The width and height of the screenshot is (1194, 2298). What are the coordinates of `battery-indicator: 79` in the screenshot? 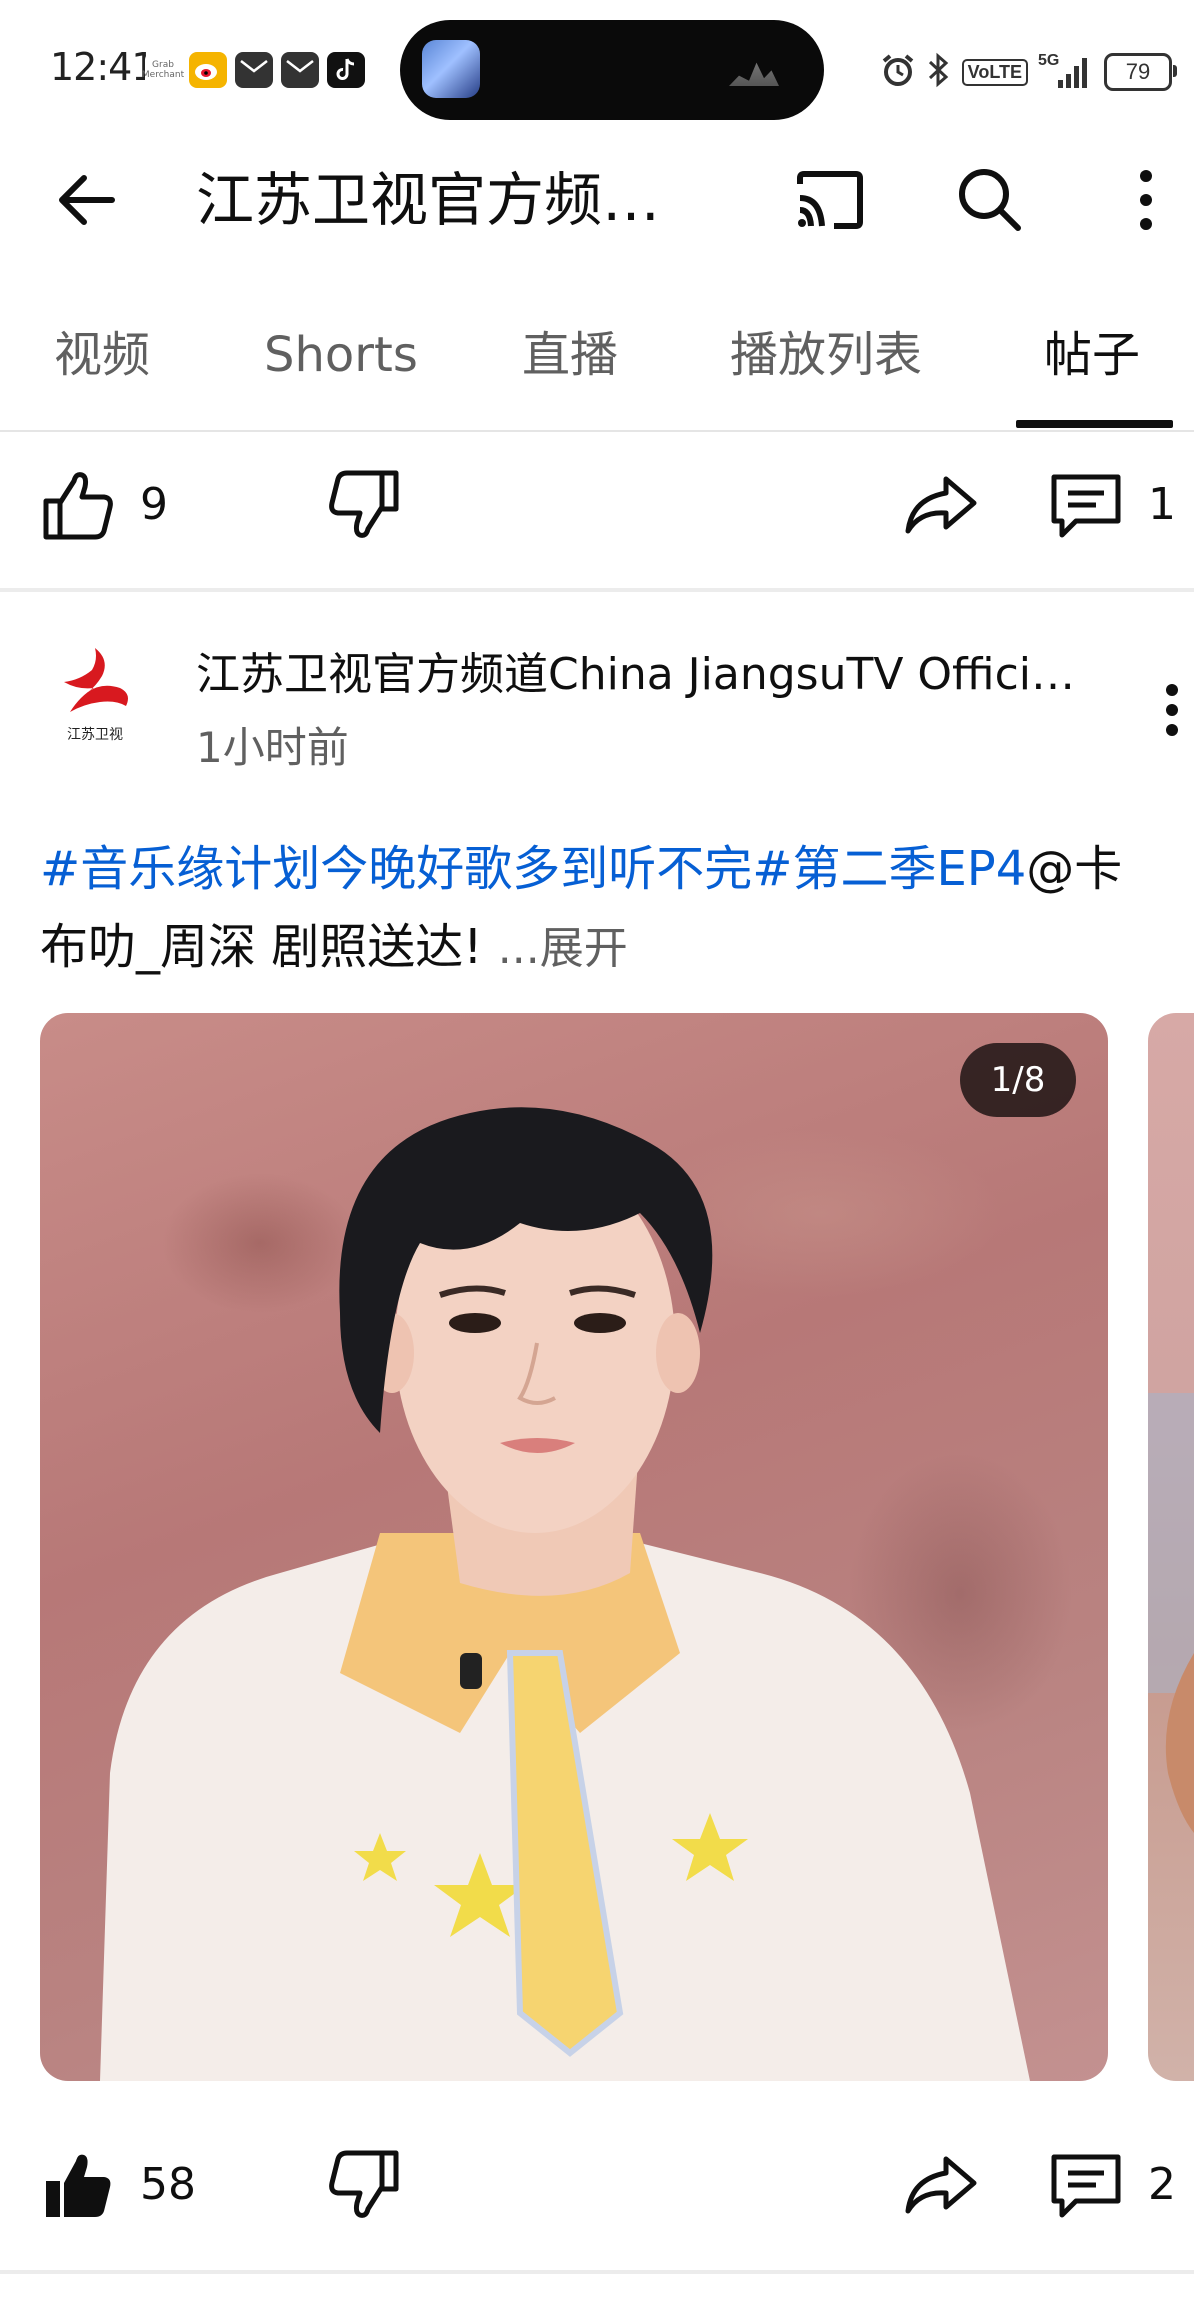 It's located at (1140, 72).